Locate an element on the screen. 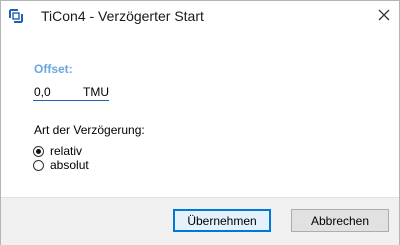  window-title: TiCon4 - Verzögerter Start is located at coordinates (122, 16).